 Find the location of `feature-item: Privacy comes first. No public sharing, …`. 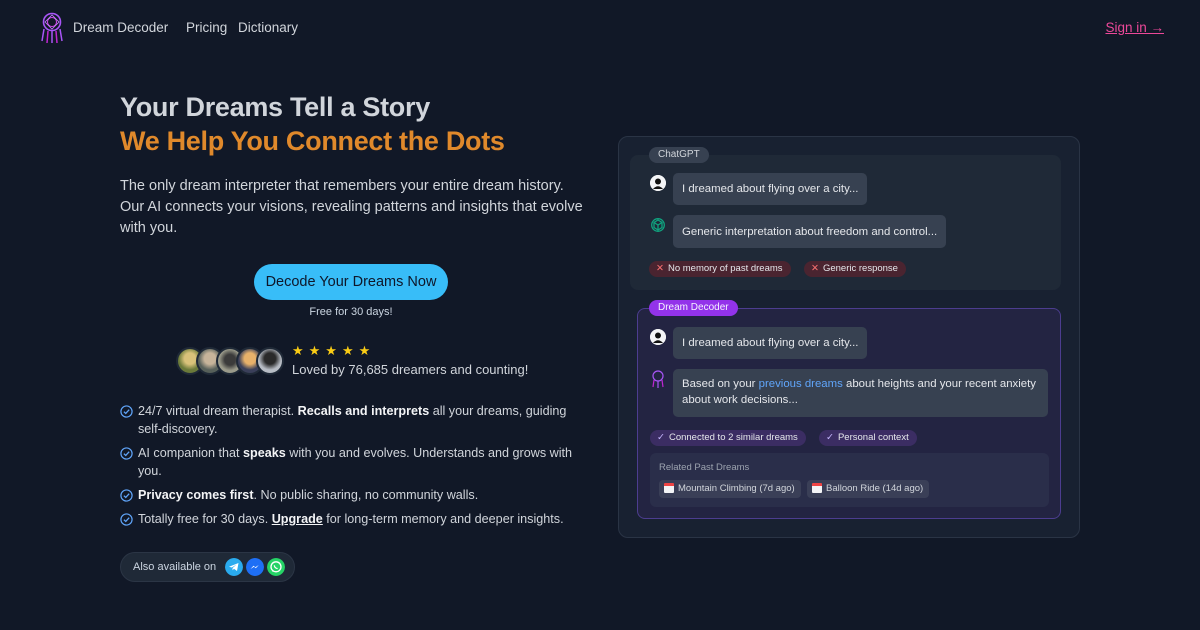

feature-item: Privacy comes first. No public sharing, … is located at coordinates (355, 495).